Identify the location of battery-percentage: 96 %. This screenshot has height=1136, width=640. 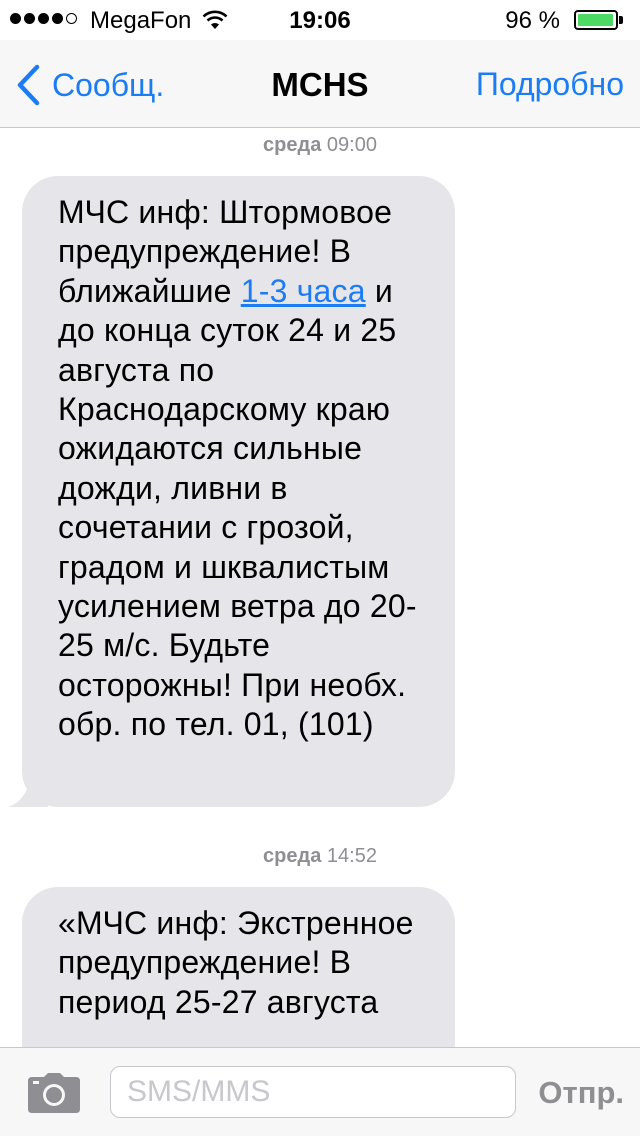
(532, 20).